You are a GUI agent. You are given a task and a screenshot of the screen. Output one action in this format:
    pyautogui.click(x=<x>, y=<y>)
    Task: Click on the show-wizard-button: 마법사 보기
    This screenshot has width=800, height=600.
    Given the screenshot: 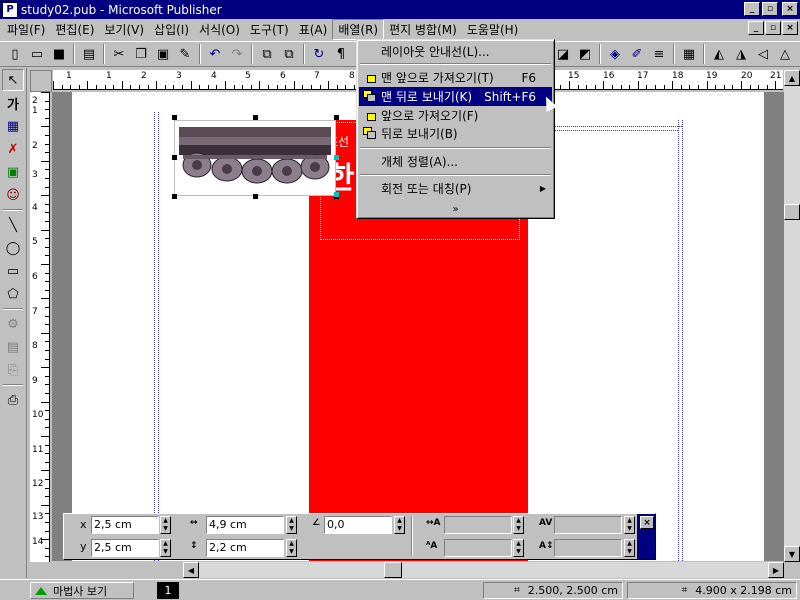 What is the action you would take?
    pyautogui.click(x=82, y=590)
    